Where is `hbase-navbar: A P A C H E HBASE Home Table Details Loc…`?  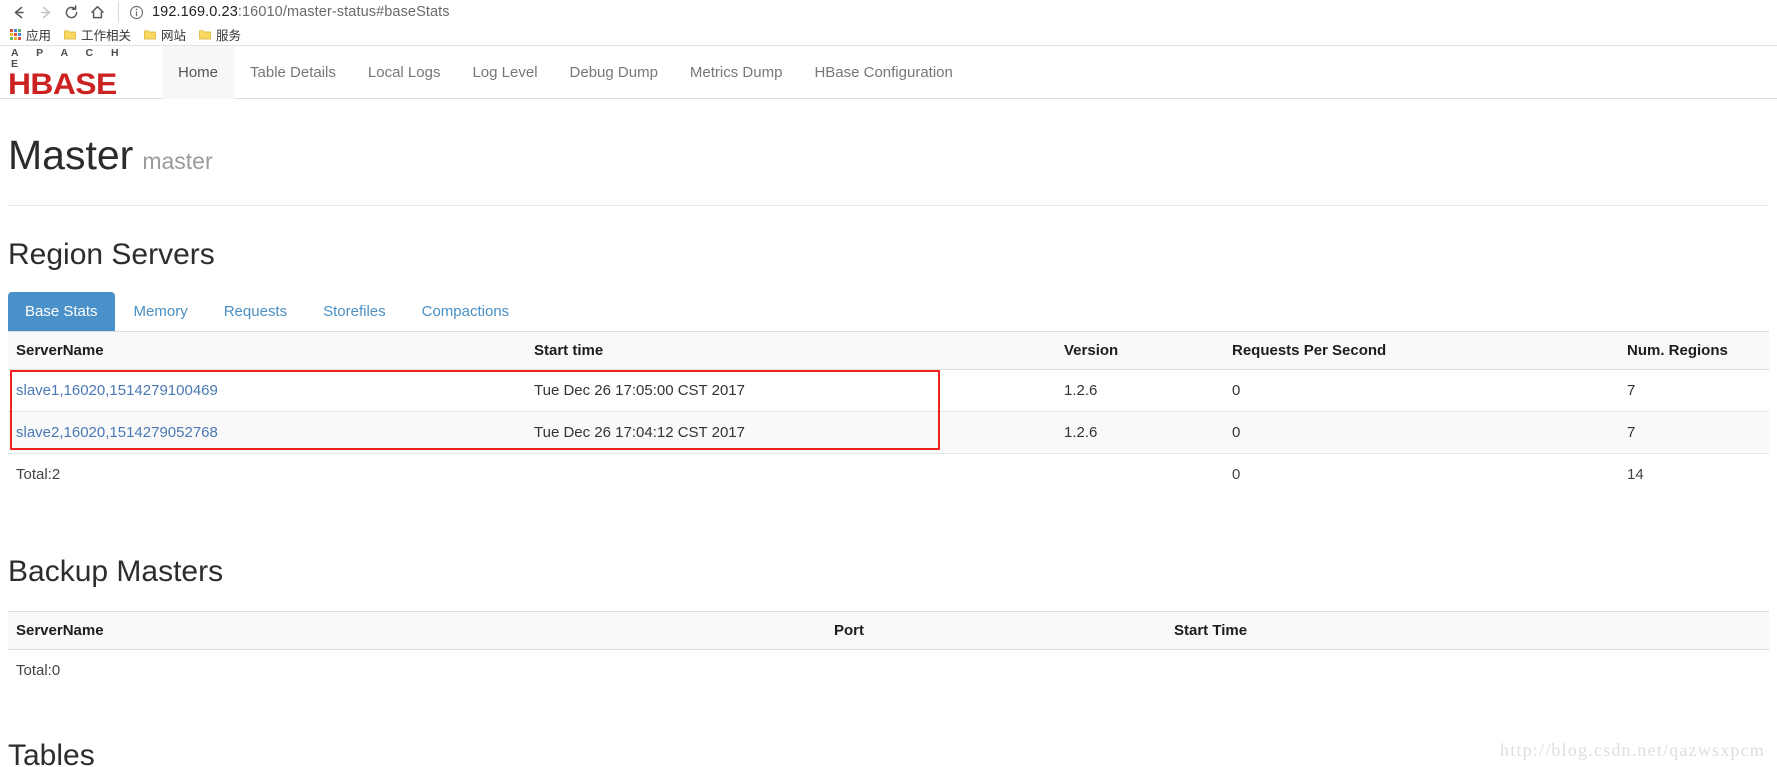
hbase-navbar: A P A C H E HBASE Home Table Details Loc… is located at coordinates (888, 72).